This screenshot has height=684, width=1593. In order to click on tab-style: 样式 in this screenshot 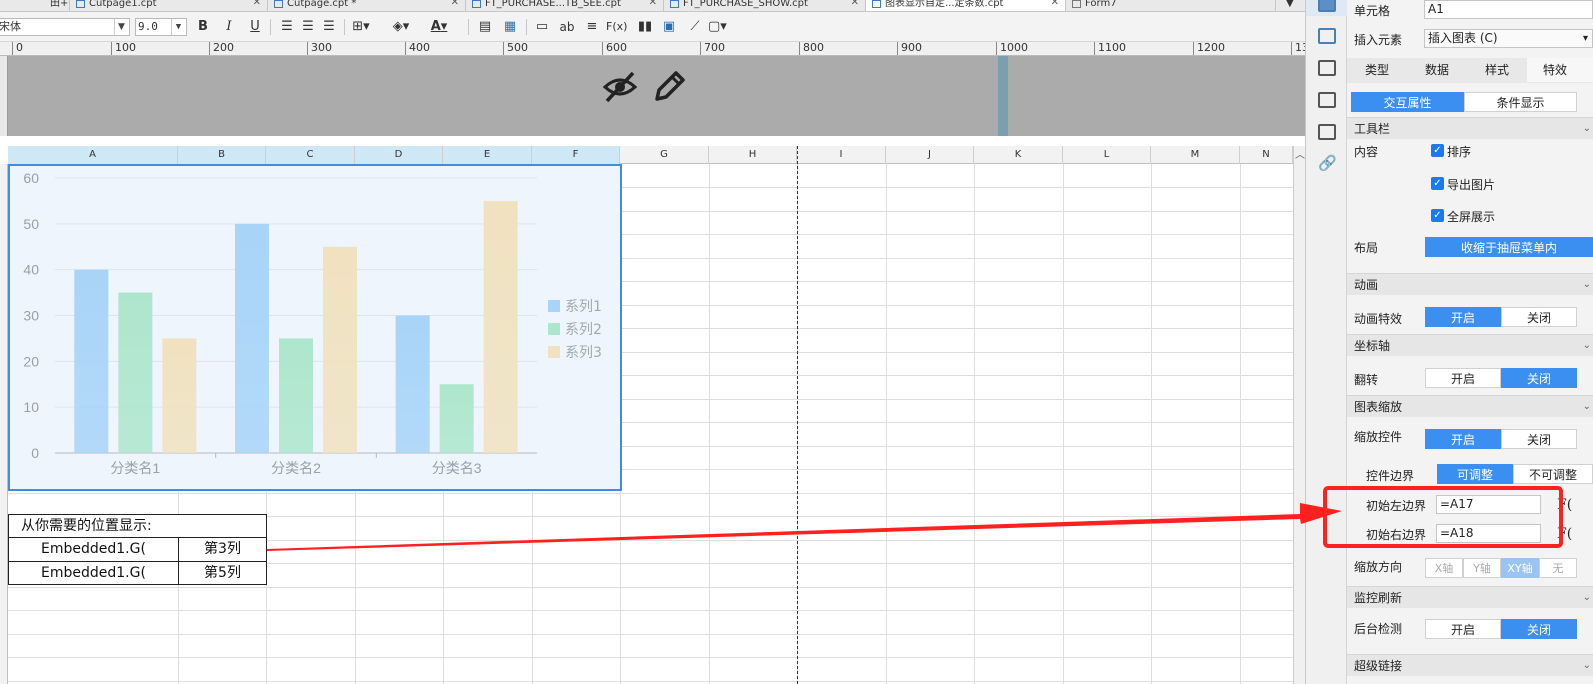, I will do `click(1497, 70)`.